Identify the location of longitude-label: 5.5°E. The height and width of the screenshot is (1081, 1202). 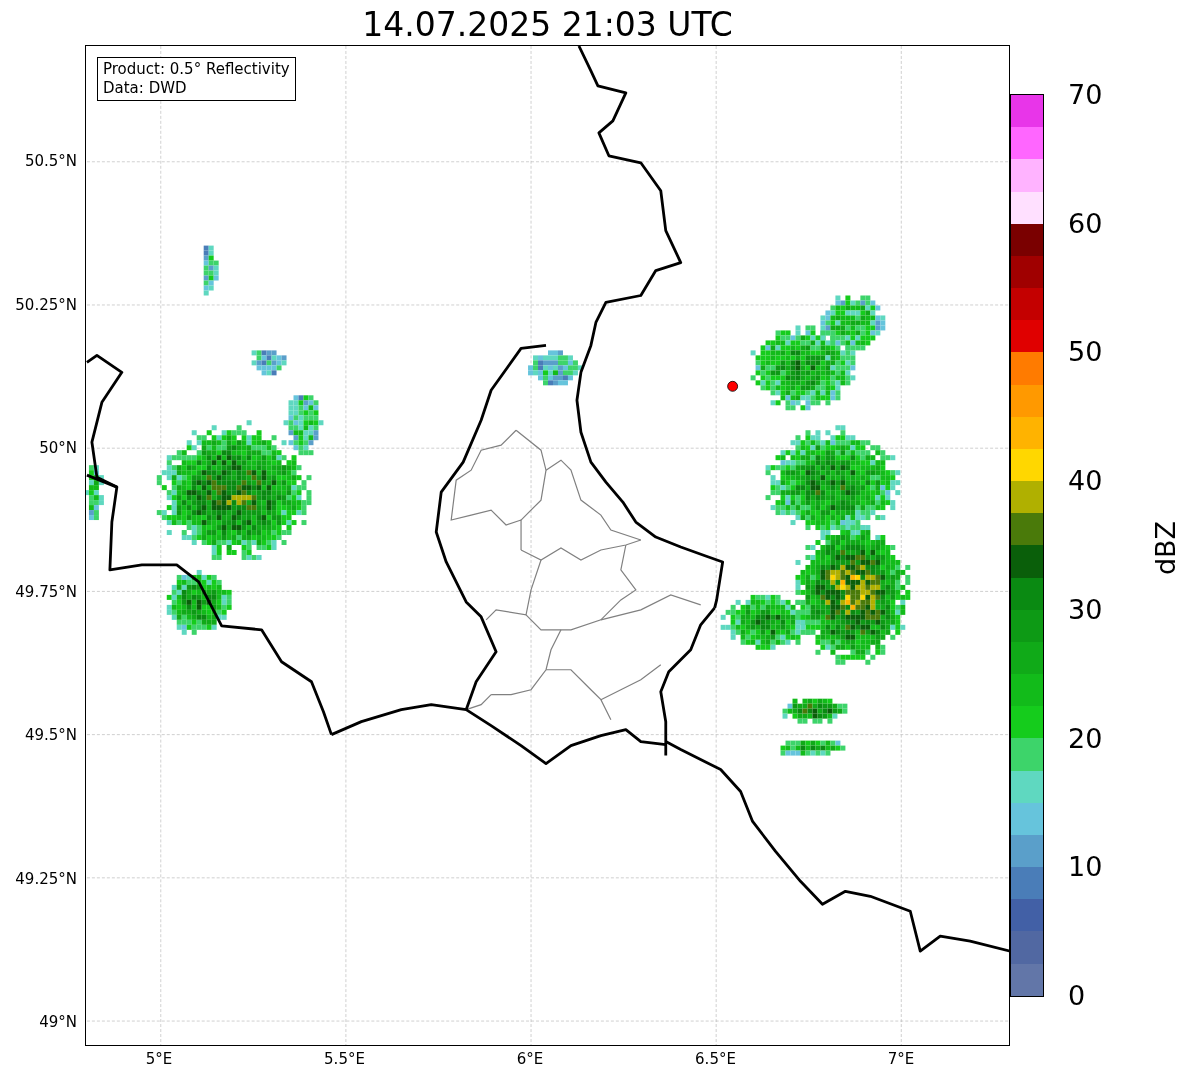
(344, 1059).